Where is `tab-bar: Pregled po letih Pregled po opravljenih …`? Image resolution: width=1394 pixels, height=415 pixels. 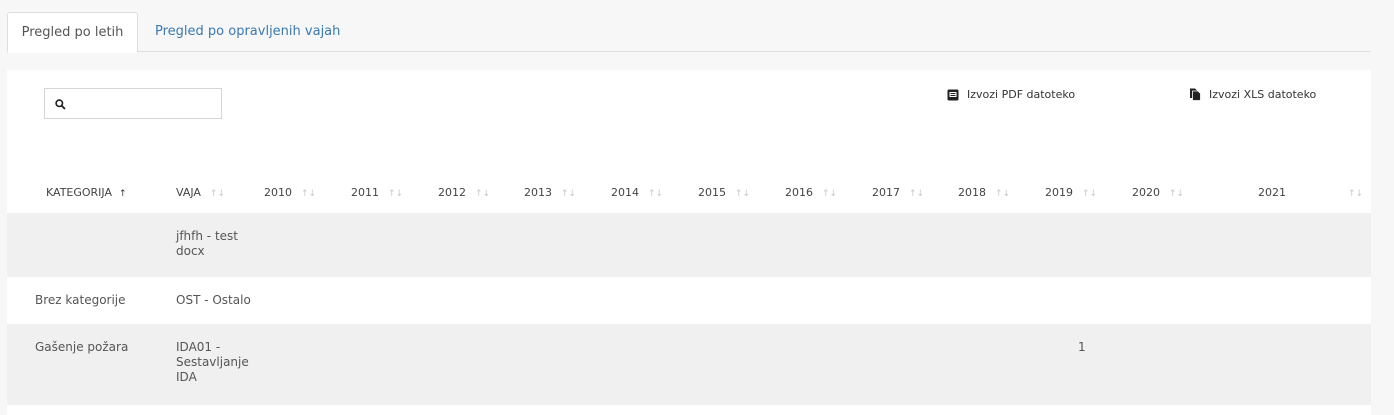
tab-bar: Pregled po letih Pregled po opravljenih … is located at coordinates (689, 32).